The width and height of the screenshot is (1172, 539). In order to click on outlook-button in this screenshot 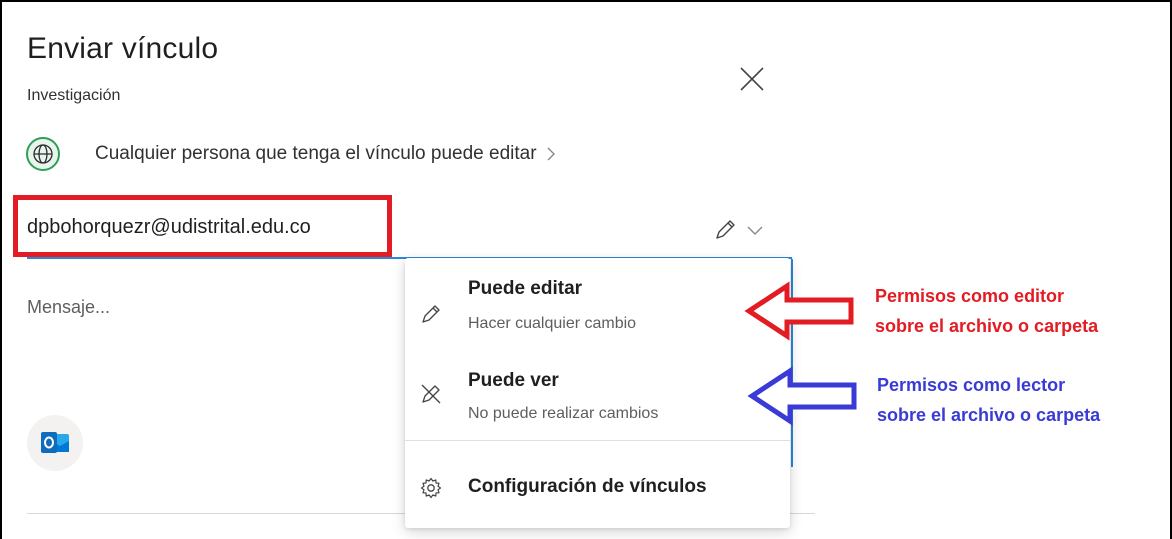, I will do `click(55, 443)`.